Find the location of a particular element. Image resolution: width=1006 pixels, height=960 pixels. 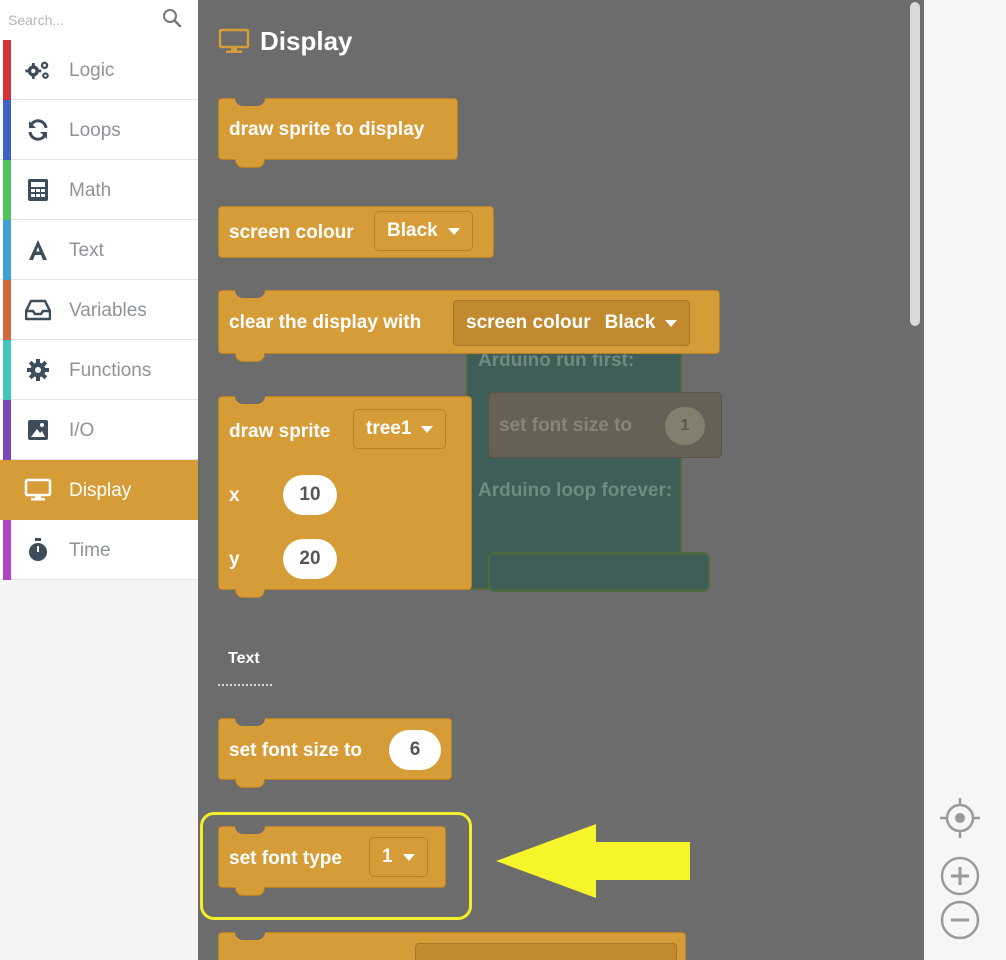

screen-colour-dropdown: Black is located at coordinates (423, 231).